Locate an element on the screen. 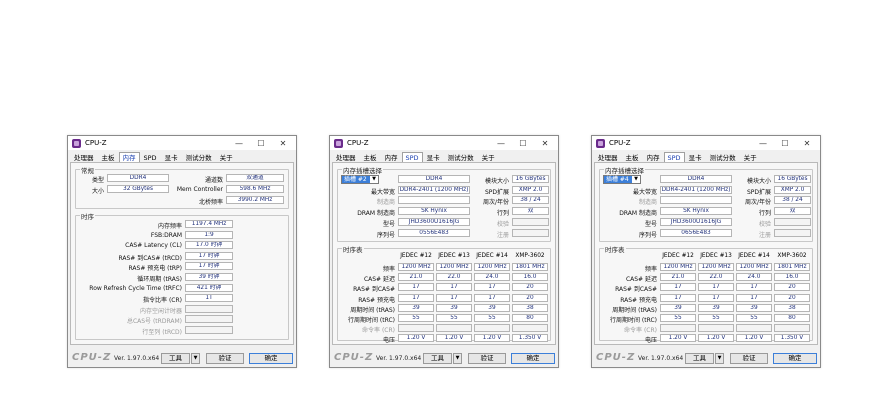  slot-dropdown: 插槽 #4 ▼ is located at coordinates (622, 179).